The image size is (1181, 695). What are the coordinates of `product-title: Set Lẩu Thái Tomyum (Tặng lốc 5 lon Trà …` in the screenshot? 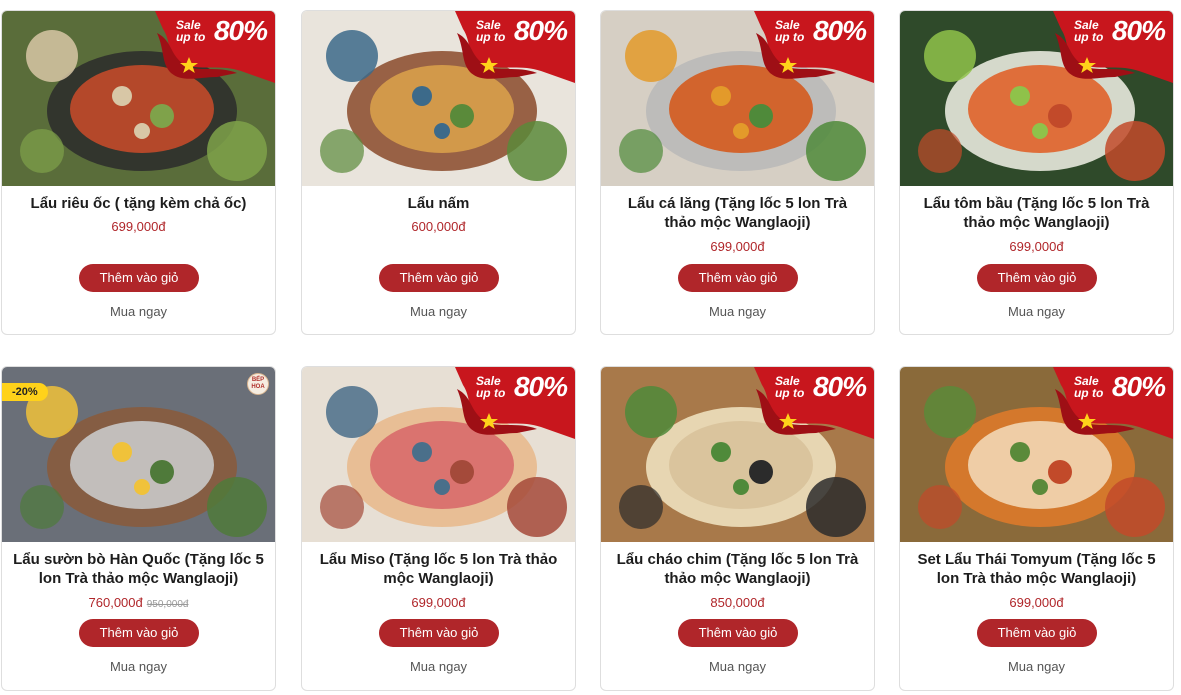 It's located at (1036, 569).